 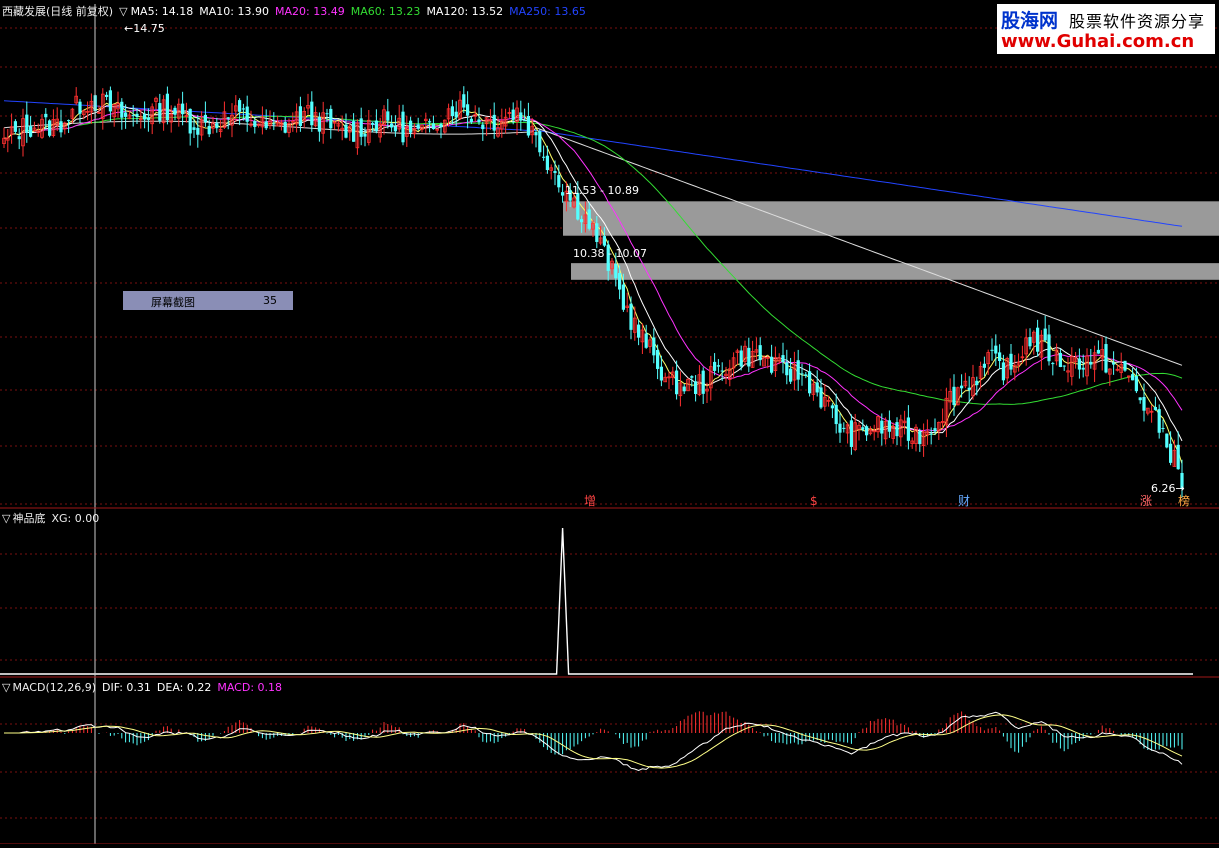 I want to click on macd-toggle-icon: ▽, so click(x=6, y=687).